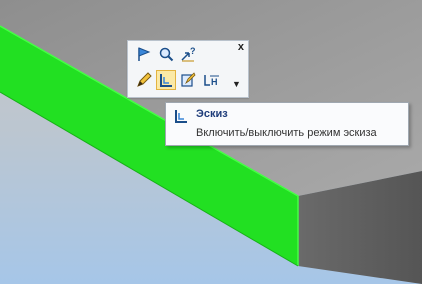 The height and width of the screenshot is (284, 422). What do you see at coordinates (241, 47) in the screenshot?
I see `toolbar-close-button: x` at bounding box center [241, 47].